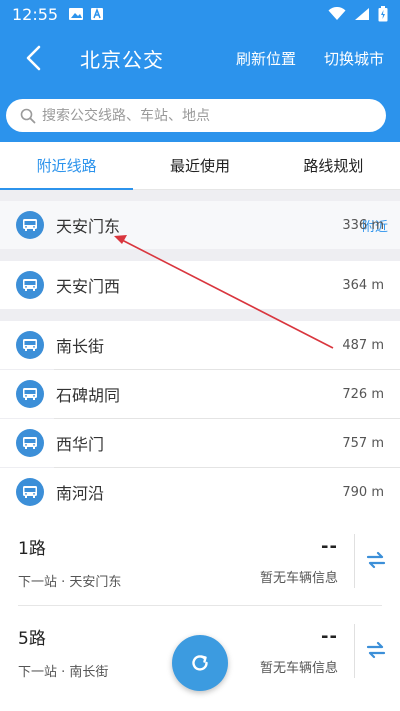 Image resolution: width=400 pixels, height=711 pixels. I want to click on back-button, so click(33, 58).